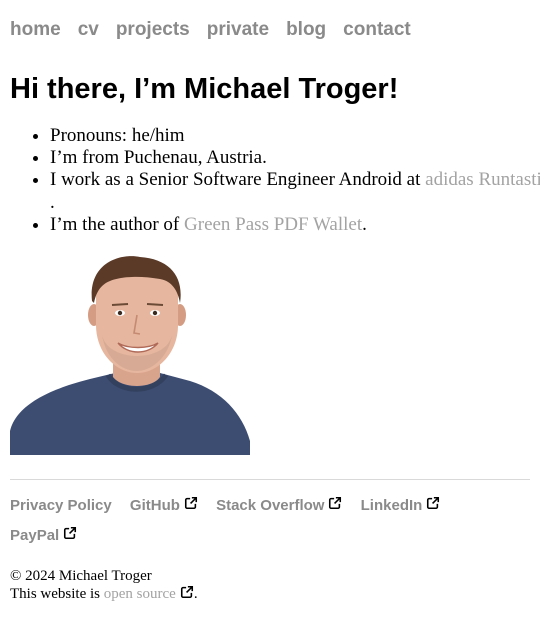  Describe the element at coordinates (154, 505) in the screenshot. I see `github-label: GitHub` at that location.